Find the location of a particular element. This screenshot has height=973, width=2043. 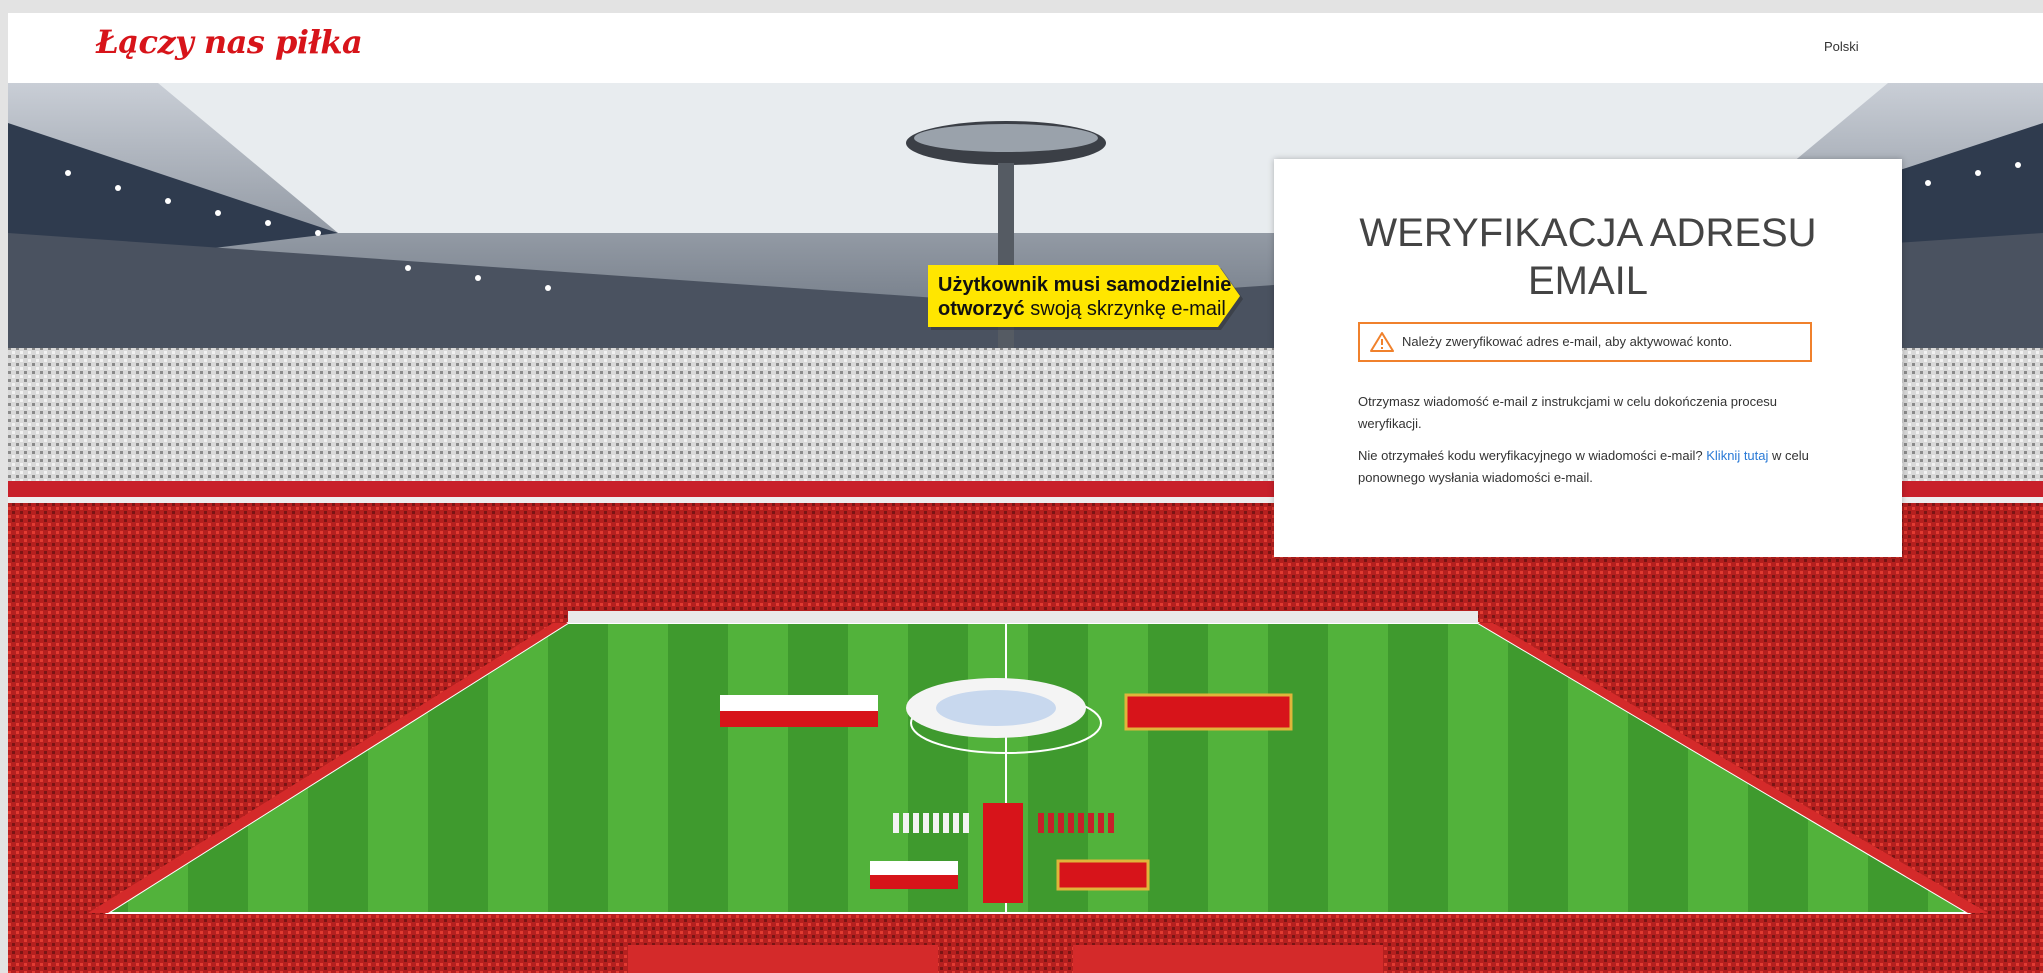

brand-logo: Łączy nas piłka is located at coordinates (229, 42).